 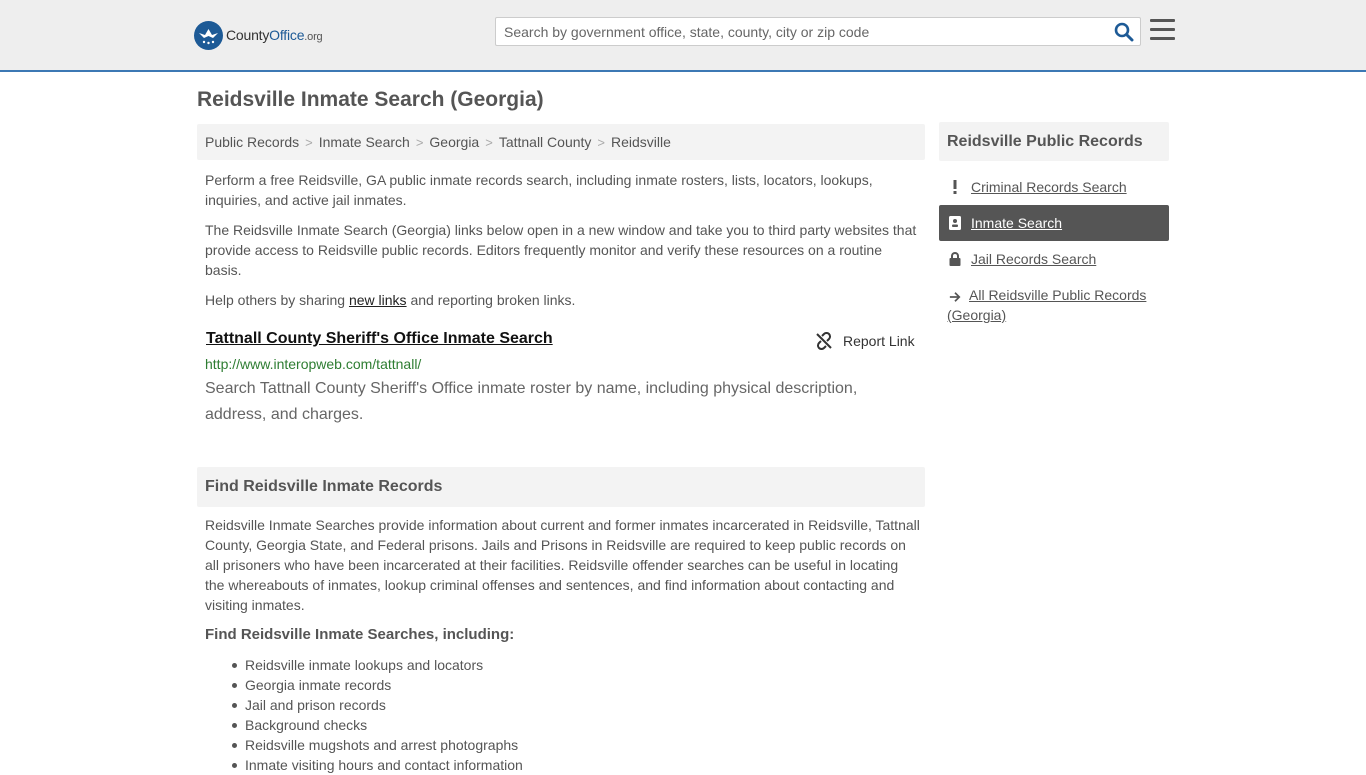 I want to click on logo-office: Office, so click(x=287, y=35).